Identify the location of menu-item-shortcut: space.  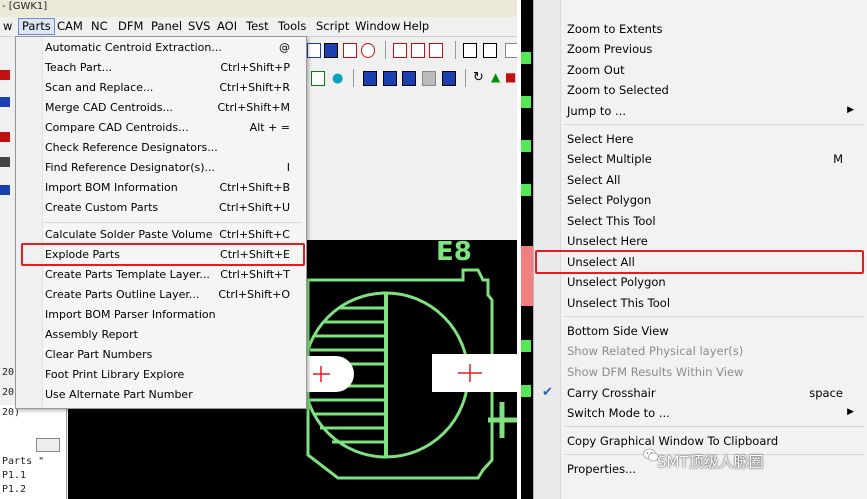
(826, 393).